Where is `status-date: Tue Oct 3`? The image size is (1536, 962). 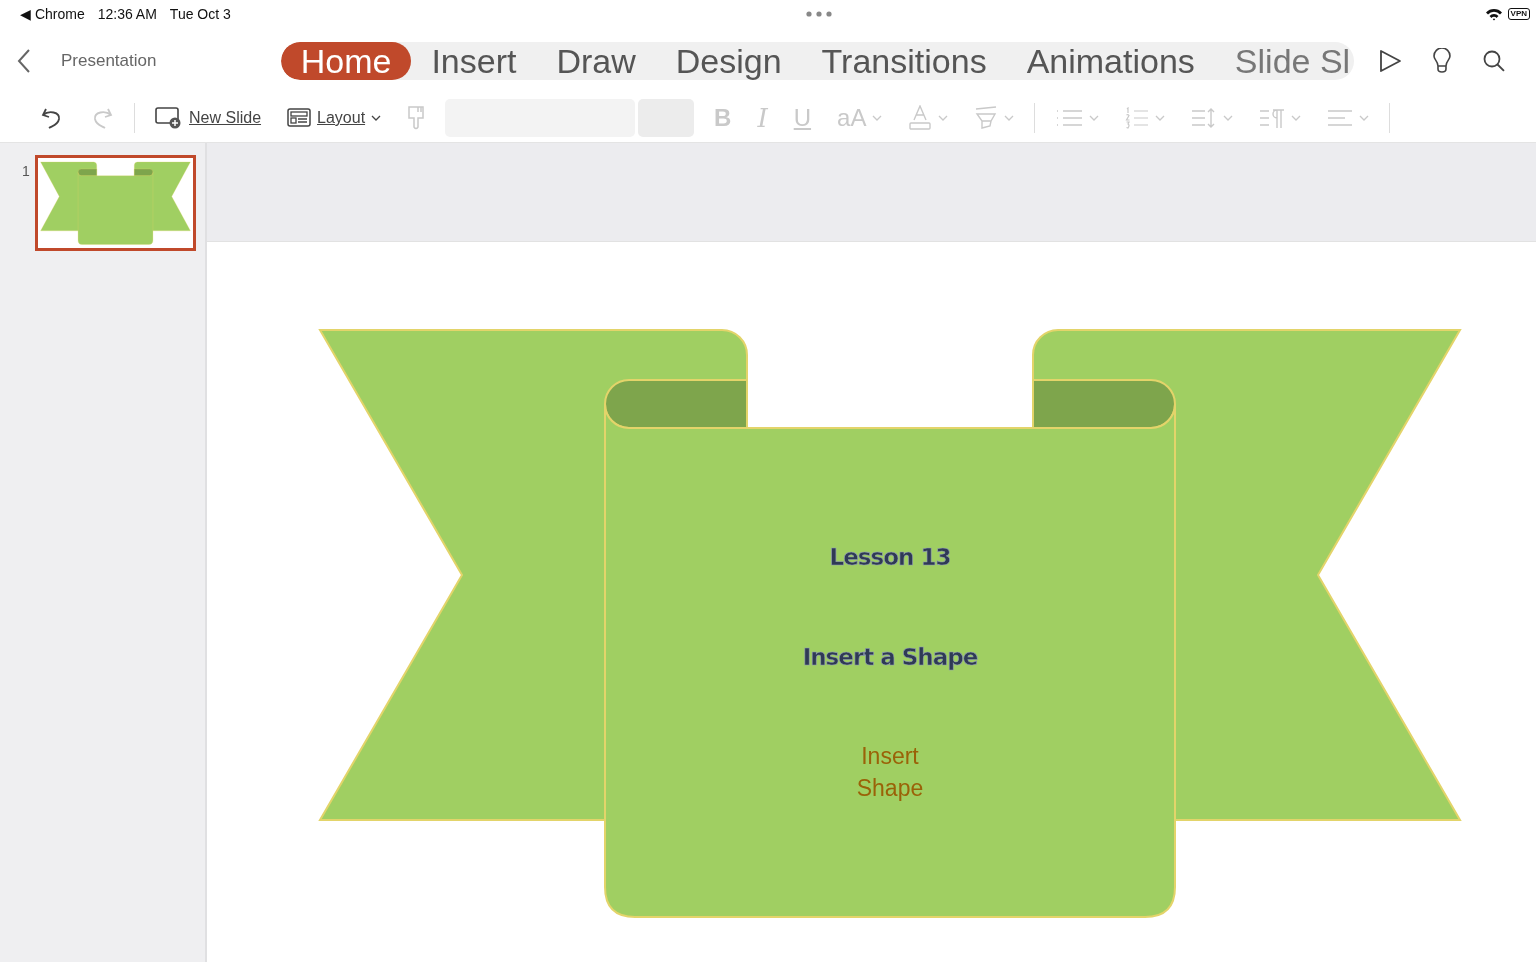 status-date: Tue Oct 3 is located at coordinates (200, 14).